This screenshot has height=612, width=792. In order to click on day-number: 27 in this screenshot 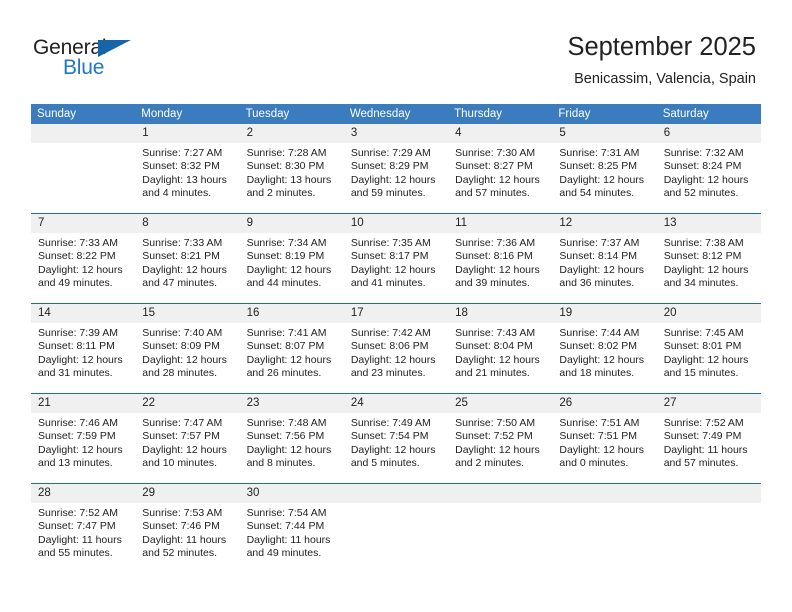, I will do `click(709, 403)`.